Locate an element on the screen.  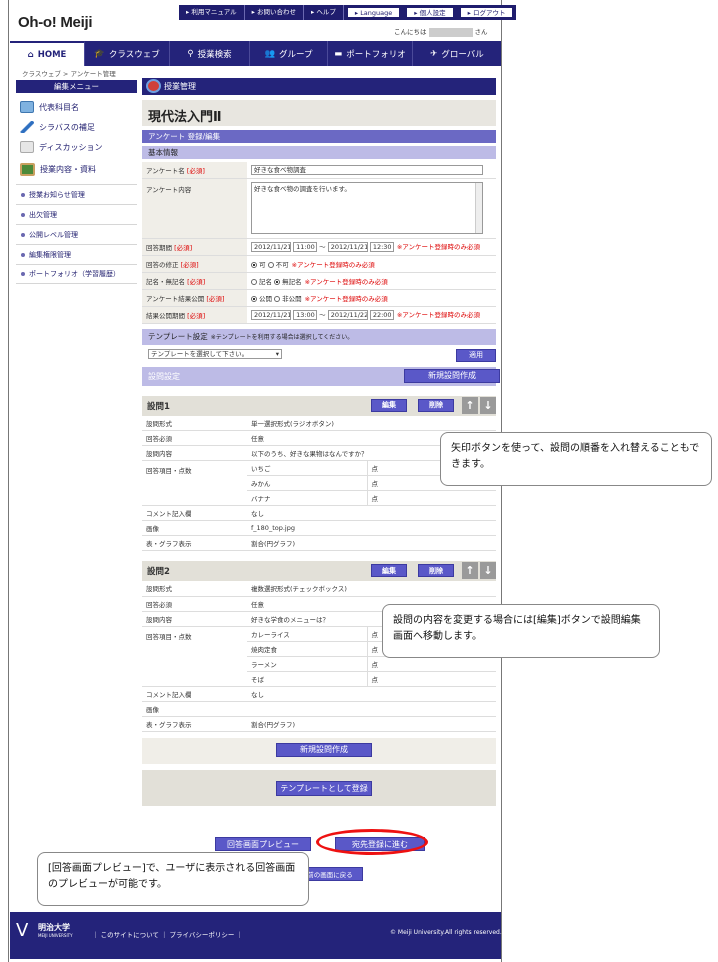
field-label: 回答期間 [必須] is located at coordinates (194, 247).